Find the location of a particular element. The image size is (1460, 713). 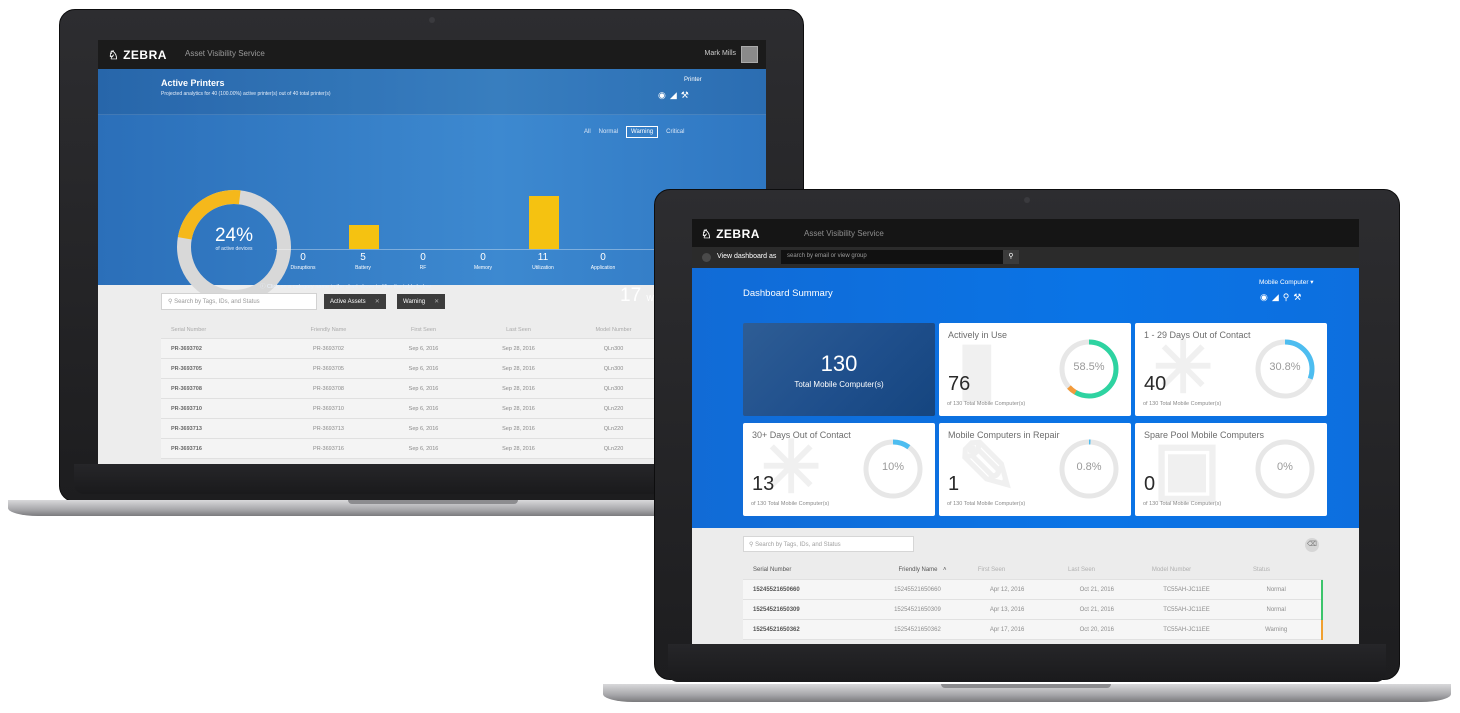

card-value: 76 is located at coordinates (959, 384).